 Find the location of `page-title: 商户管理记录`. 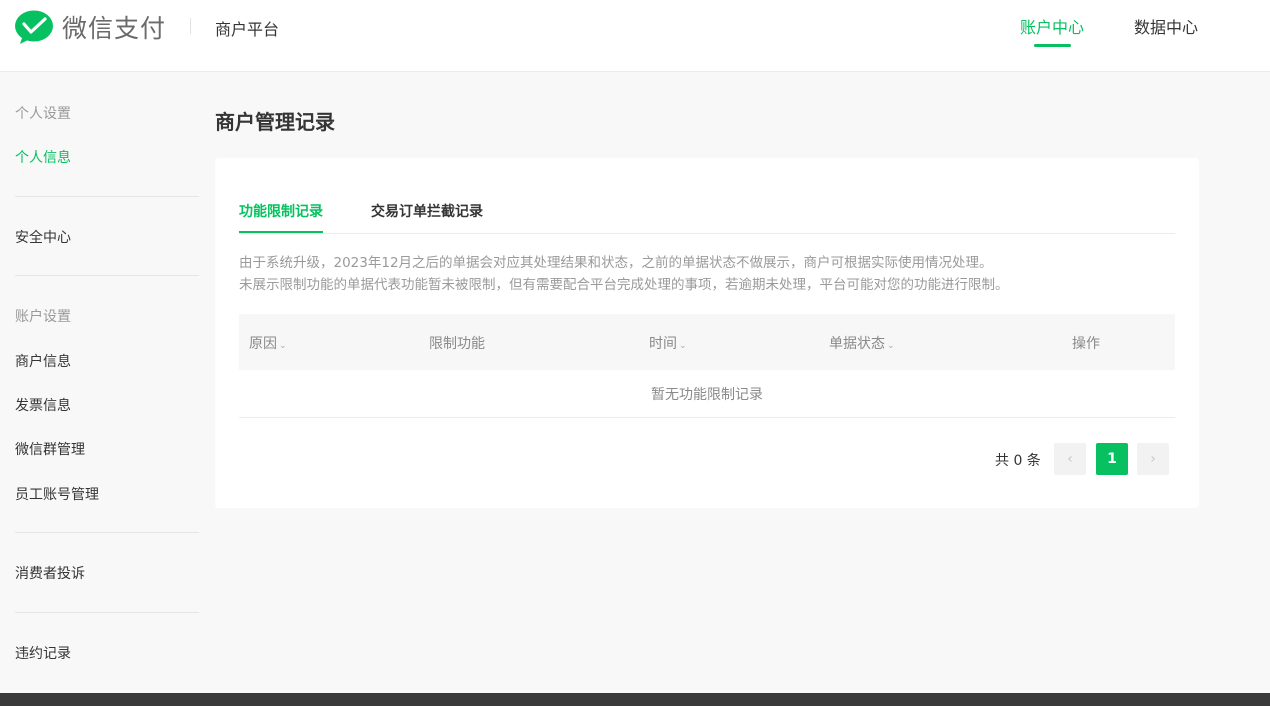

page-title: 商户管理记录 is located at coordinates (275, 122).